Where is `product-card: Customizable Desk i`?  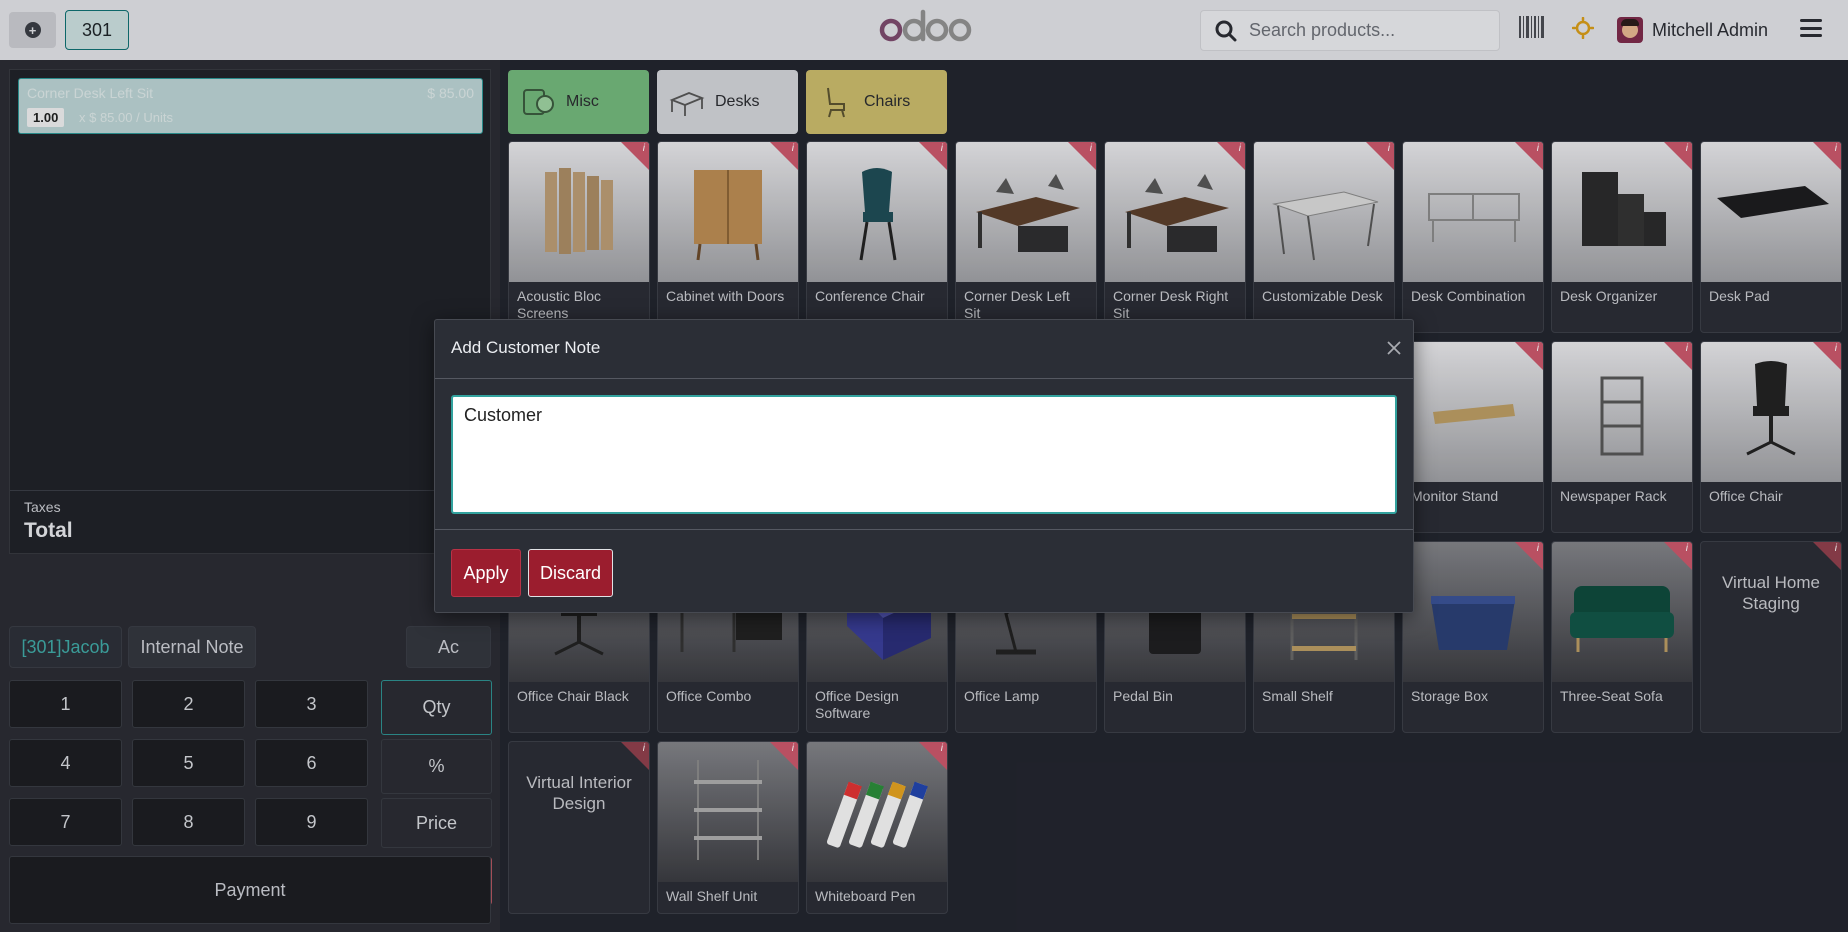
product-card: Customizable Desk i is located at coordinates (1324, 237).